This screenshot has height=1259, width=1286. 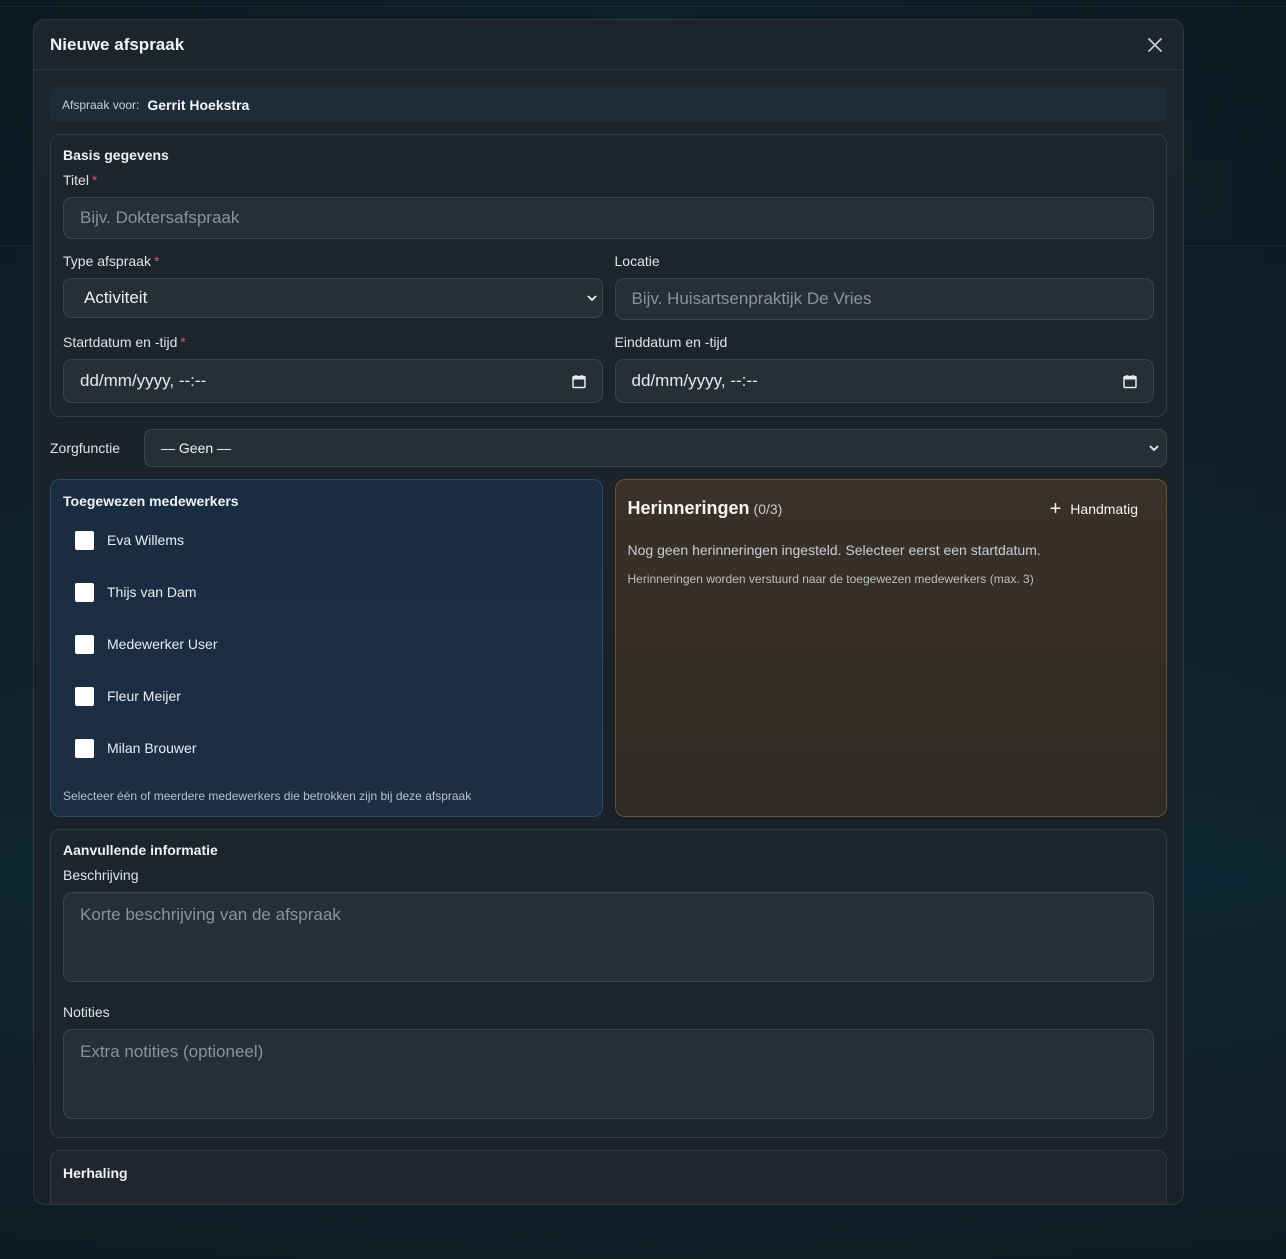 I want to click on care-function-label: Zorgfunctie, so click(x=85, y=448).